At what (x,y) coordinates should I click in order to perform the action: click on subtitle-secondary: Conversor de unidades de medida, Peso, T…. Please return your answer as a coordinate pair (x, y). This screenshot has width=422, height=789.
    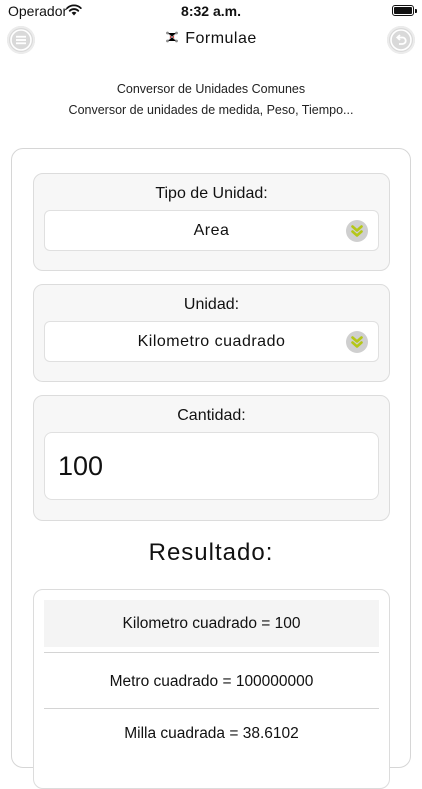
    Looking at the image, I should click on (211, 110).